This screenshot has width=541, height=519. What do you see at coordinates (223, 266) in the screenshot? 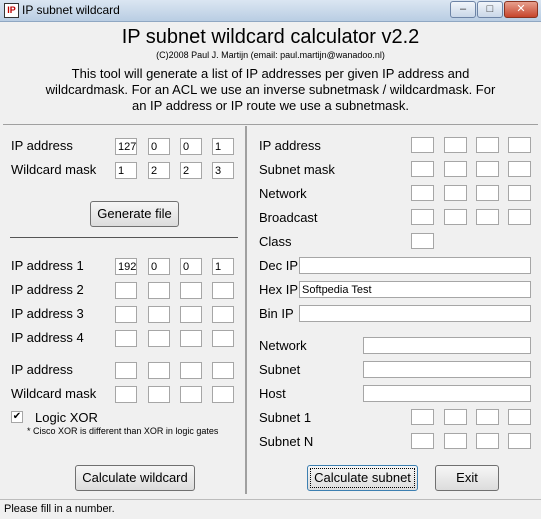
I see `ip1-octet-4: 1` at bounding box center [223, 266].